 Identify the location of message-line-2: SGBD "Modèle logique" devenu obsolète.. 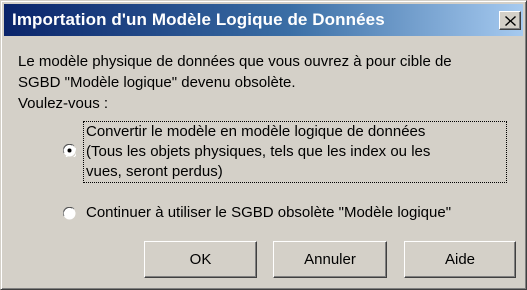
(157, 82).